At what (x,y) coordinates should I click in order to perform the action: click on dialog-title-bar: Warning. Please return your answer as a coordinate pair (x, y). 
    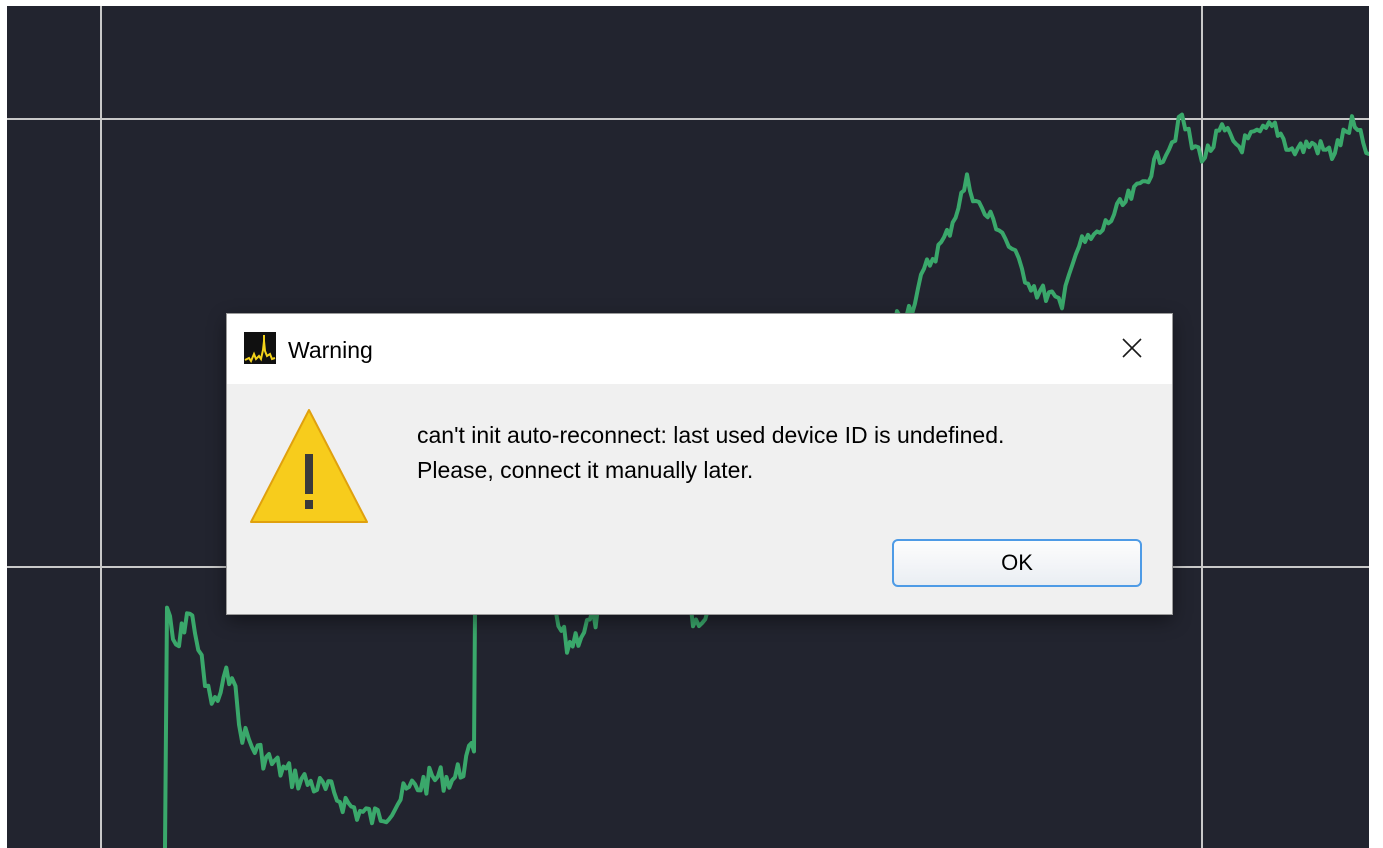
    Looking at the image, I should click on (699, 349).